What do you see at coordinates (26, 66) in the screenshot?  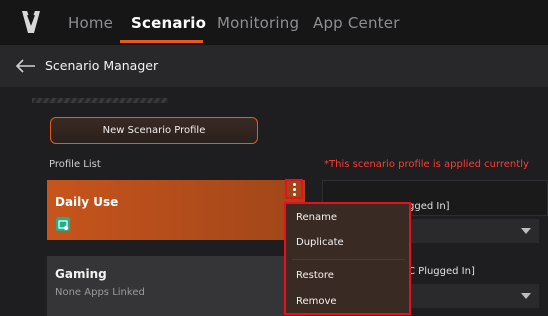 I see `back-arrow-icon` at bounding box center [26, 66].